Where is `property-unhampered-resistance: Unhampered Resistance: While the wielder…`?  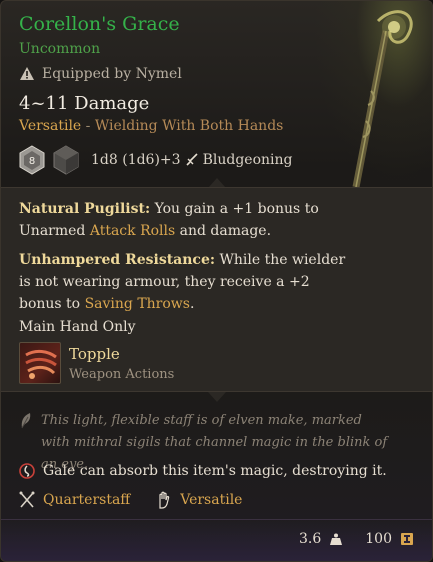
property-unhampered-resistance: Unhampered Resistance: While the wielder… is located at coordinates (184, 282).